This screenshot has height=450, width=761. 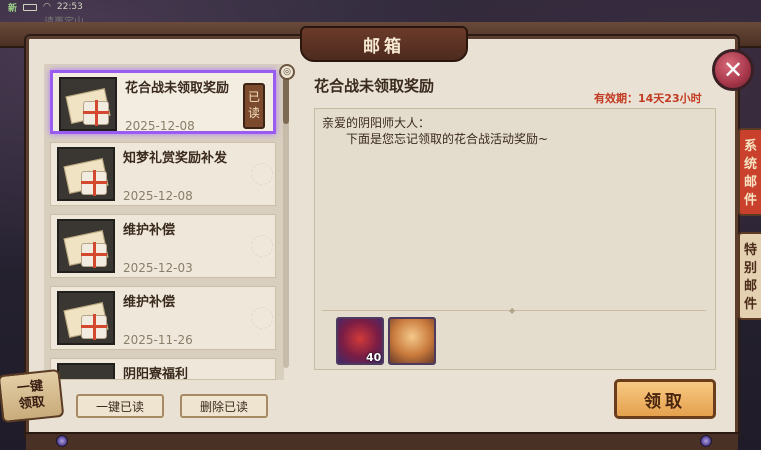 I want to click on read-tag-label: 已读, so click(x=253, y=105).